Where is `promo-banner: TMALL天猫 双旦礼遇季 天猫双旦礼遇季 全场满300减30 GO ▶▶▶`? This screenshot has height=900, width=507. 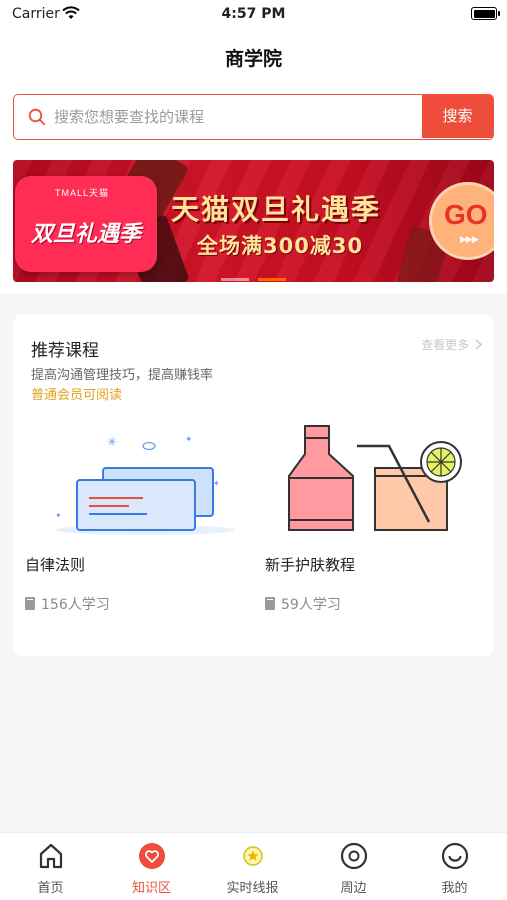 promo-banner: TMALL天猫 双旦礼遇季 天猫双旦礼遇季 全场满300减30 GO ▶▶▶ is located at coordinates (253, 221).